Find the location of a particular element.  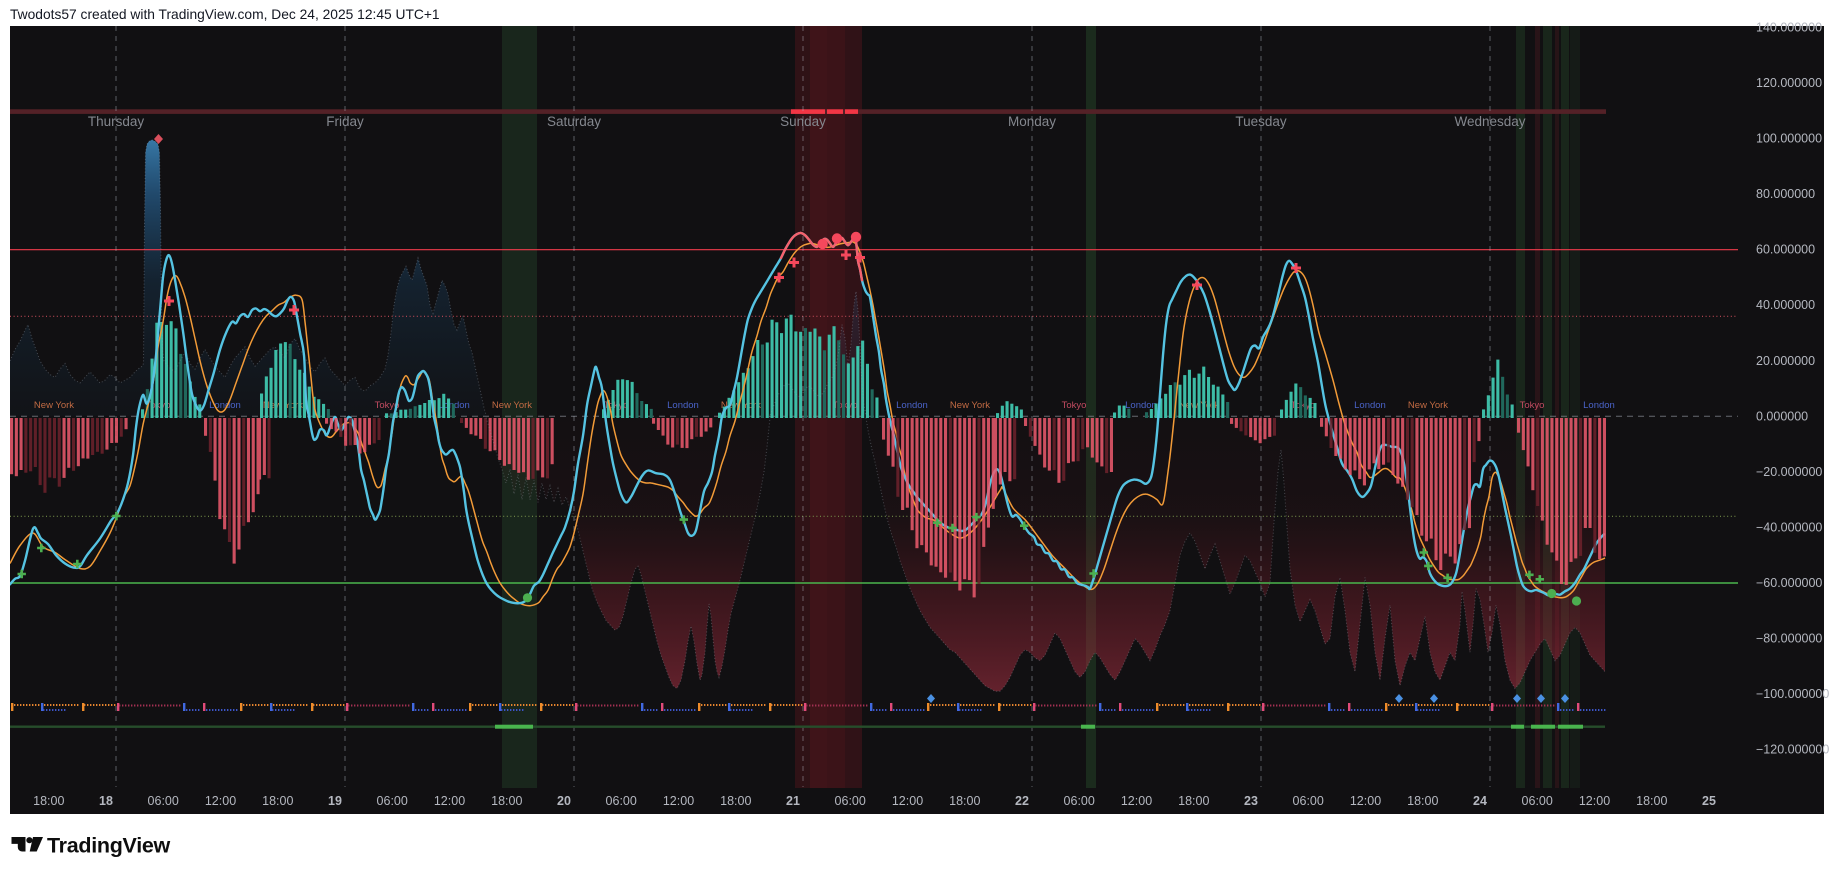

svg-text: Thursday is located at coordinates (116, 121).